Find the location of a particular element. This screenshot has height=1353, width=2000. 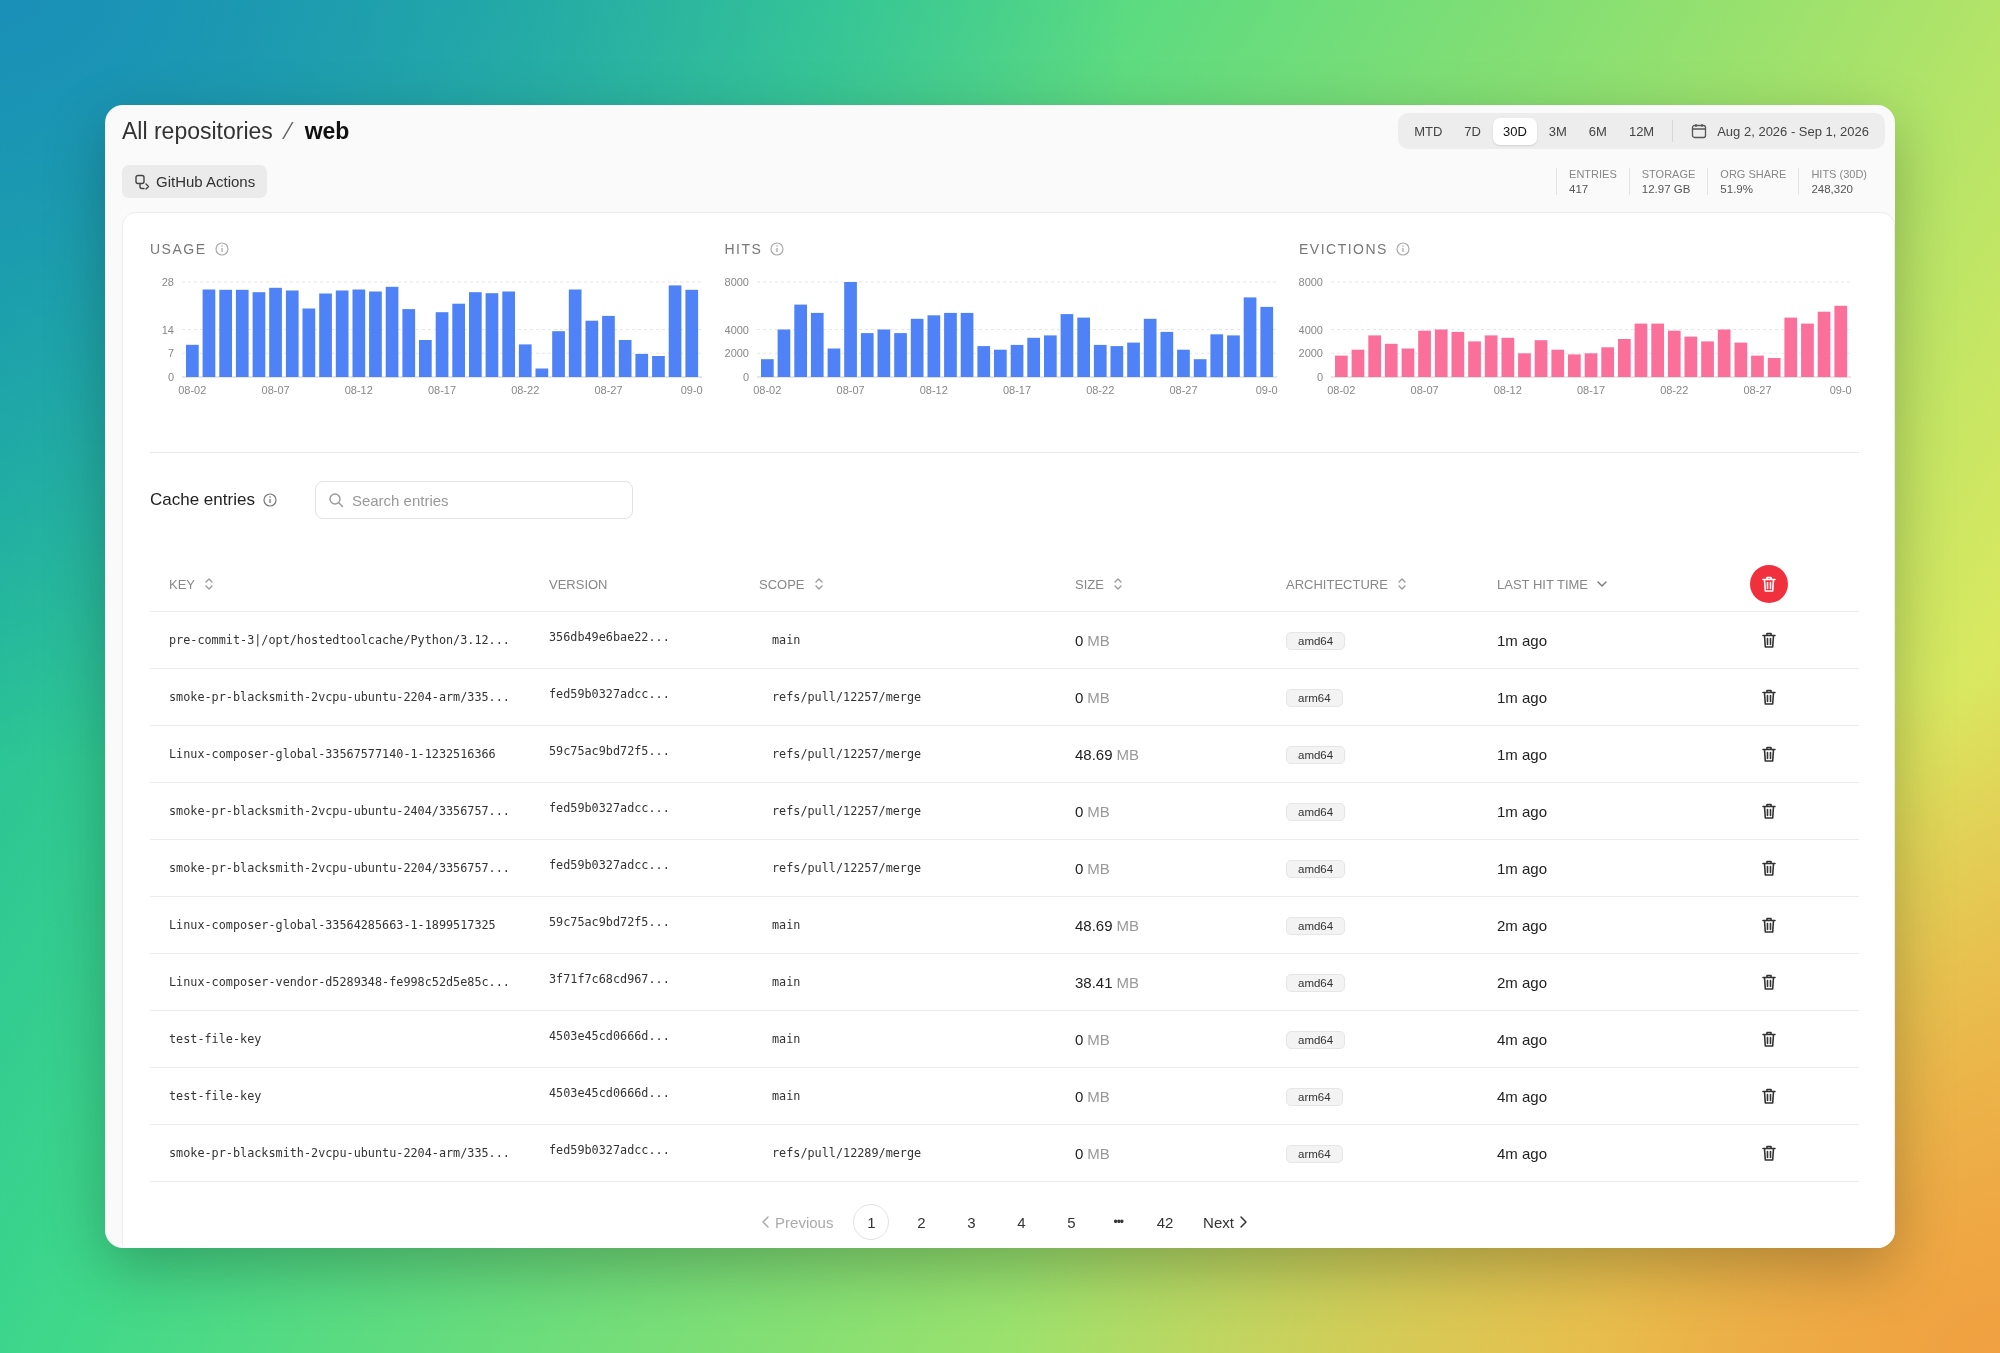

stat-label: ENTRIES is located at coordinates (1593, 174).